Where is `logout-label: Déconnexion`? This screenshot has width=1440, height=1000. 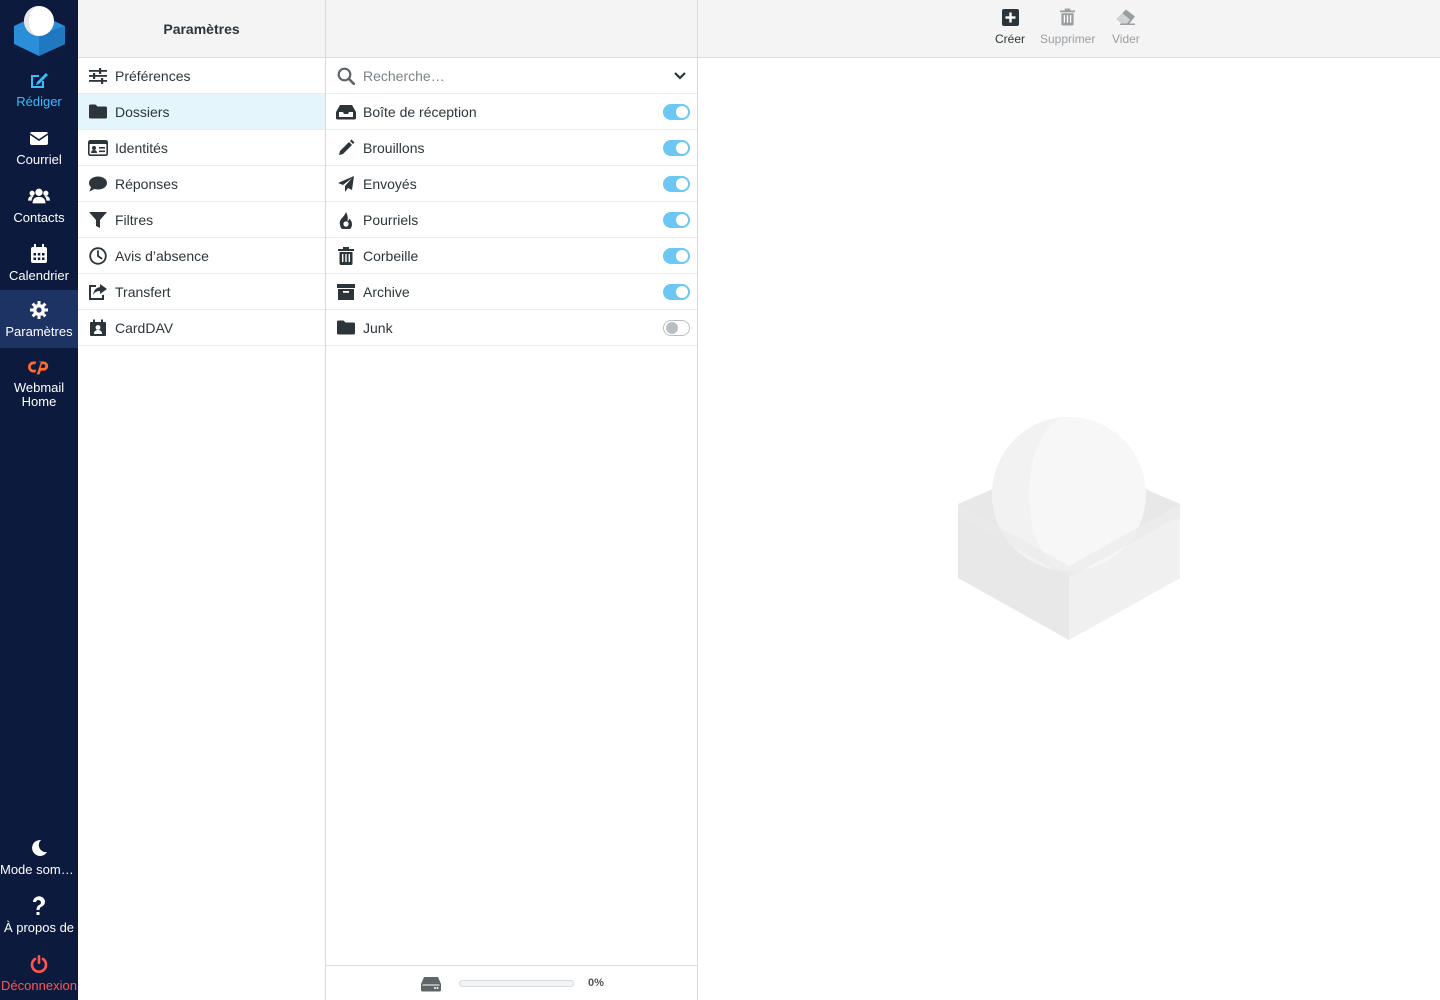 logout-label: Déconnexion is located at coordinates (39, 985).